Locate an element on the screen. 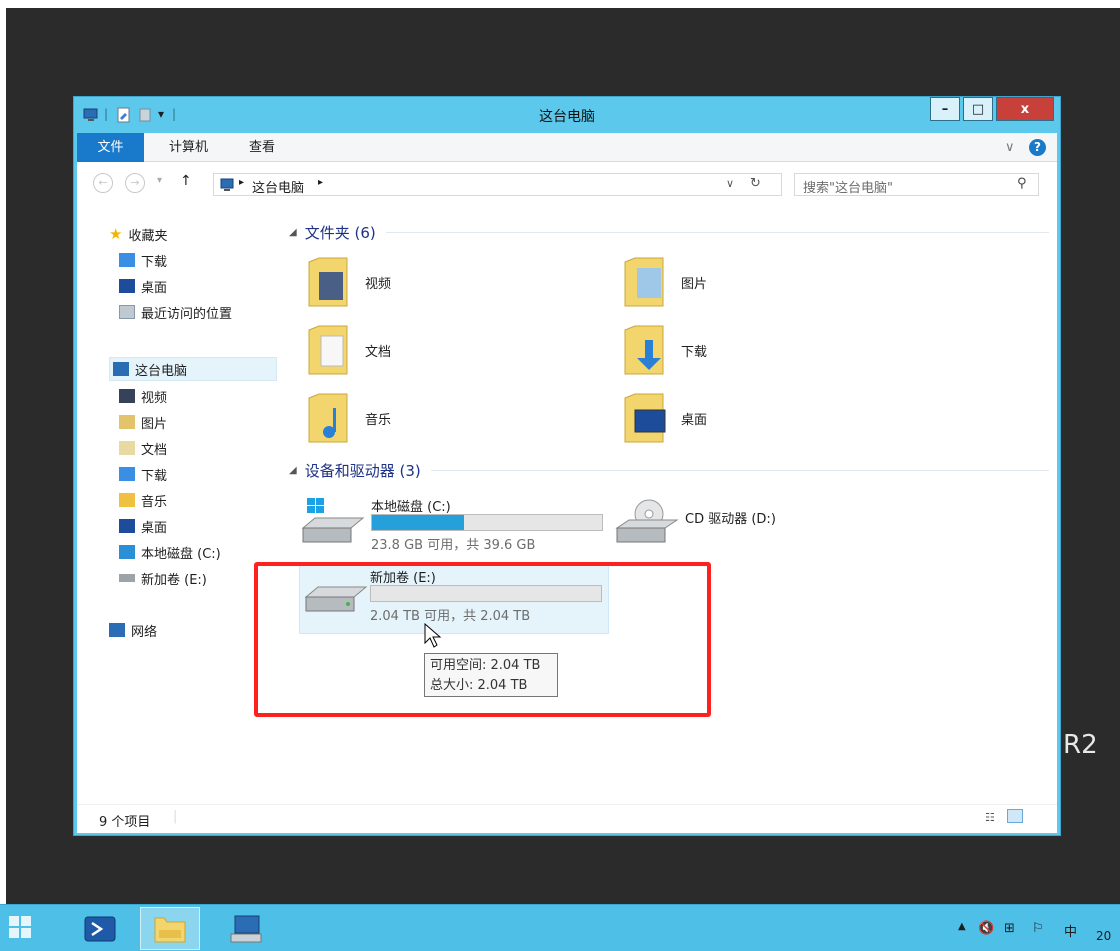 The height and width of the screenshot is (951, 1120). folder-documents: 文档 is located at coordinates (349, 350).